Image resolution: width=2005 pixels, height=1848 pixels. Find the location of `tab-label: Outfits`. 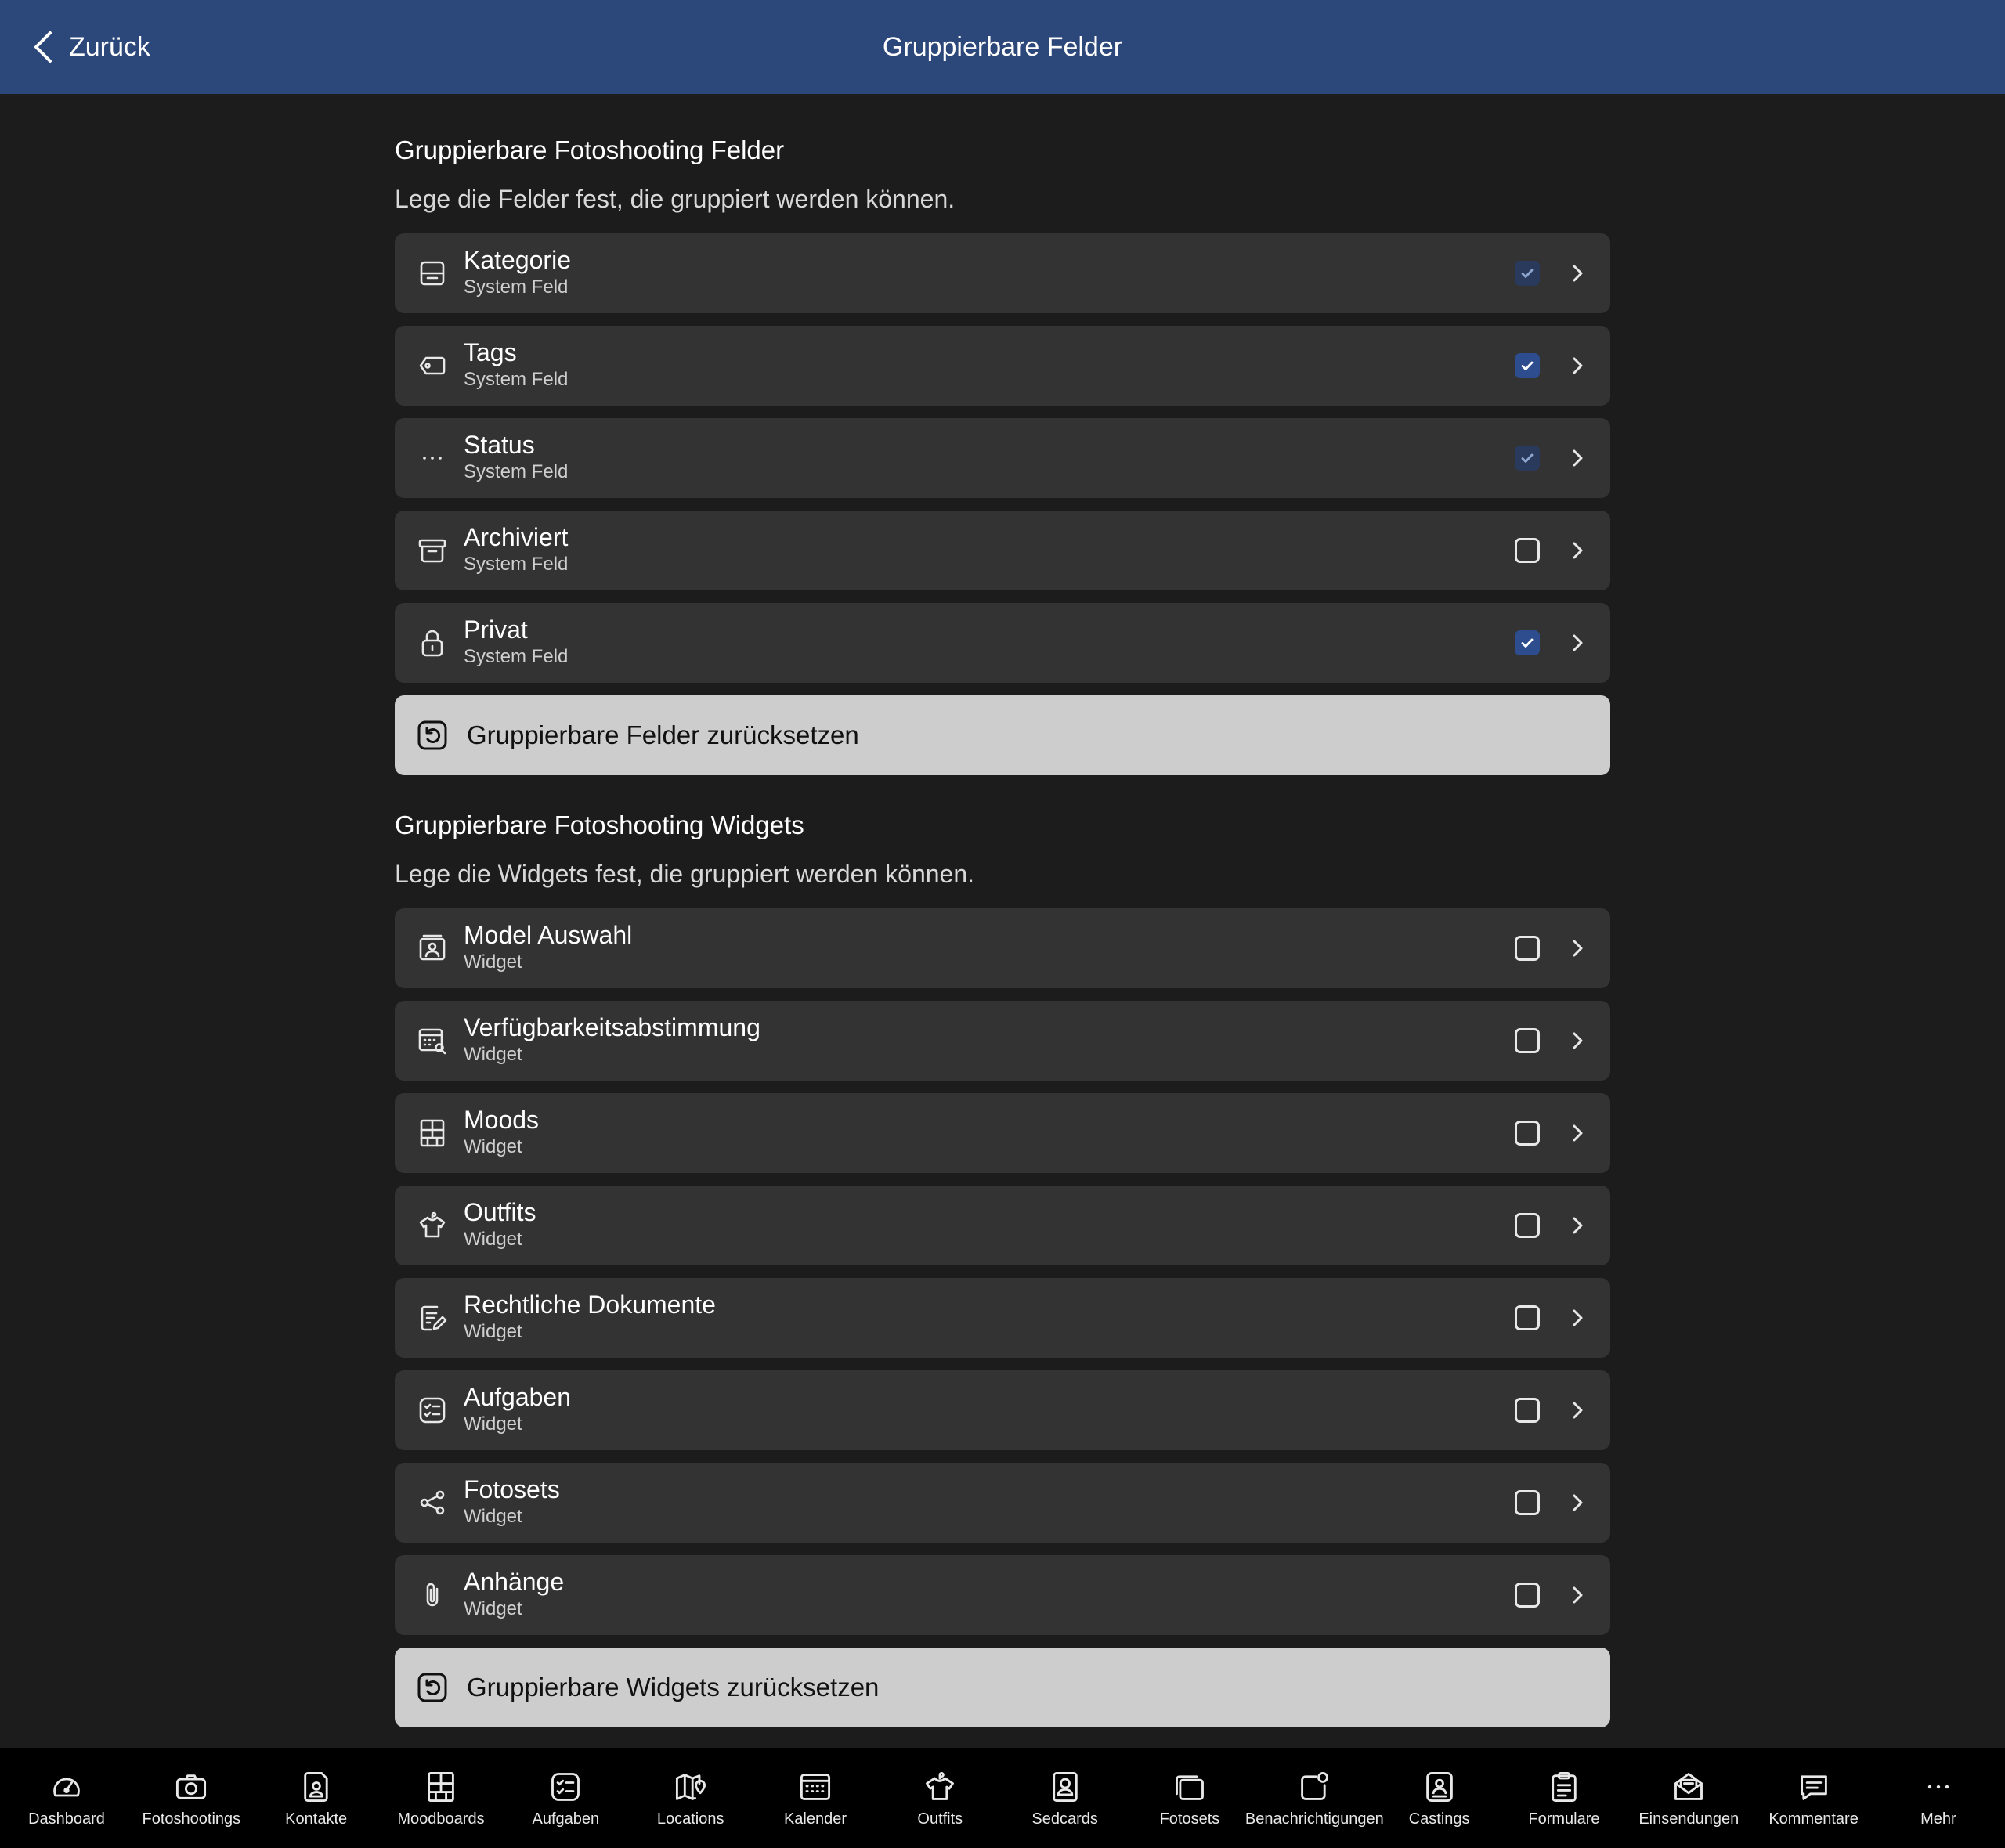

tab-label: Outfits is located at coordinates (940, 1819).